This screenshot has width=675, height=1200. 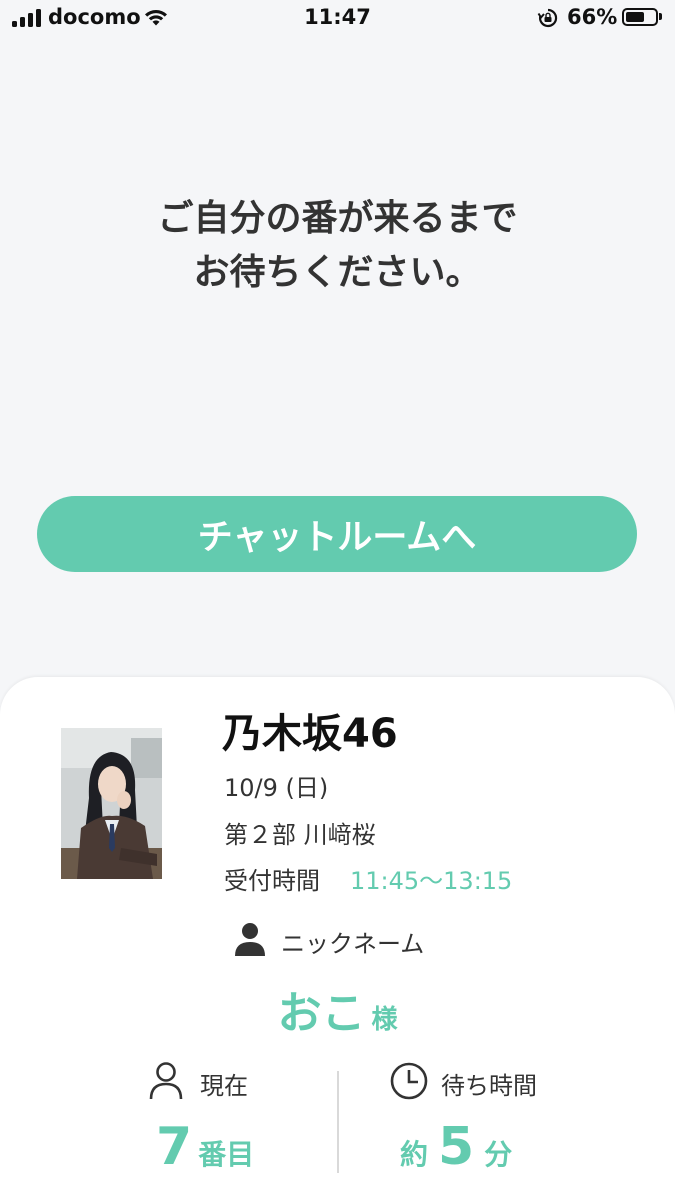 What do you see at coordinates (660, 16) in the screenshot?
I see `battery-cap` at bounding box center [660, 16].